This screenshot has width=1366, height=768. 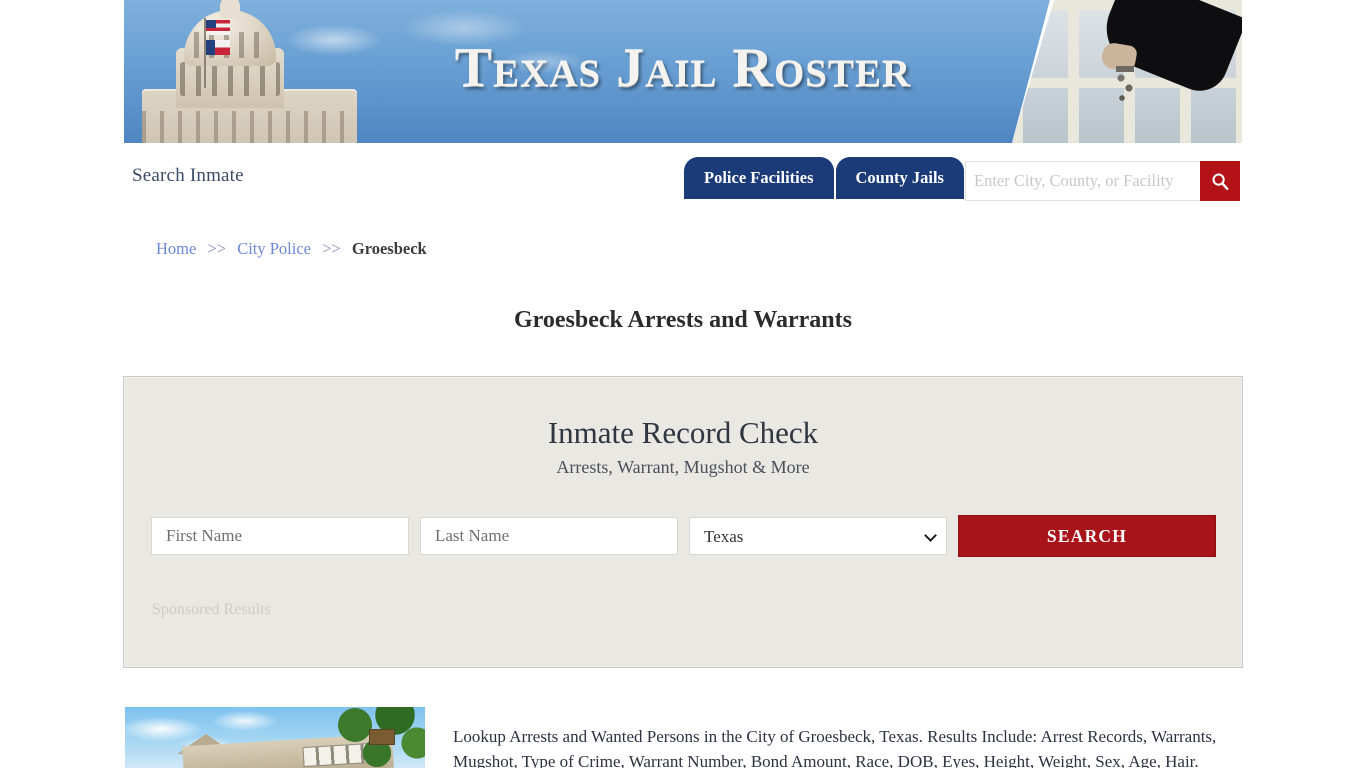 What do you see at coordinates (280, 536) in the screenshot?
I see `first-name-input` at bounding box center [280, 536].